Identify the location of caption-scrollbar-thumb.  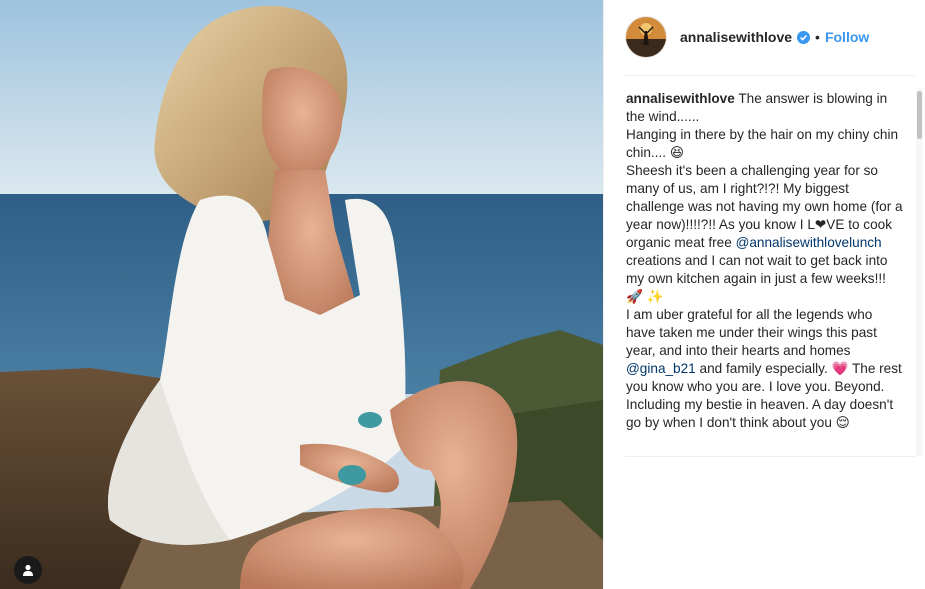
(919, 115).